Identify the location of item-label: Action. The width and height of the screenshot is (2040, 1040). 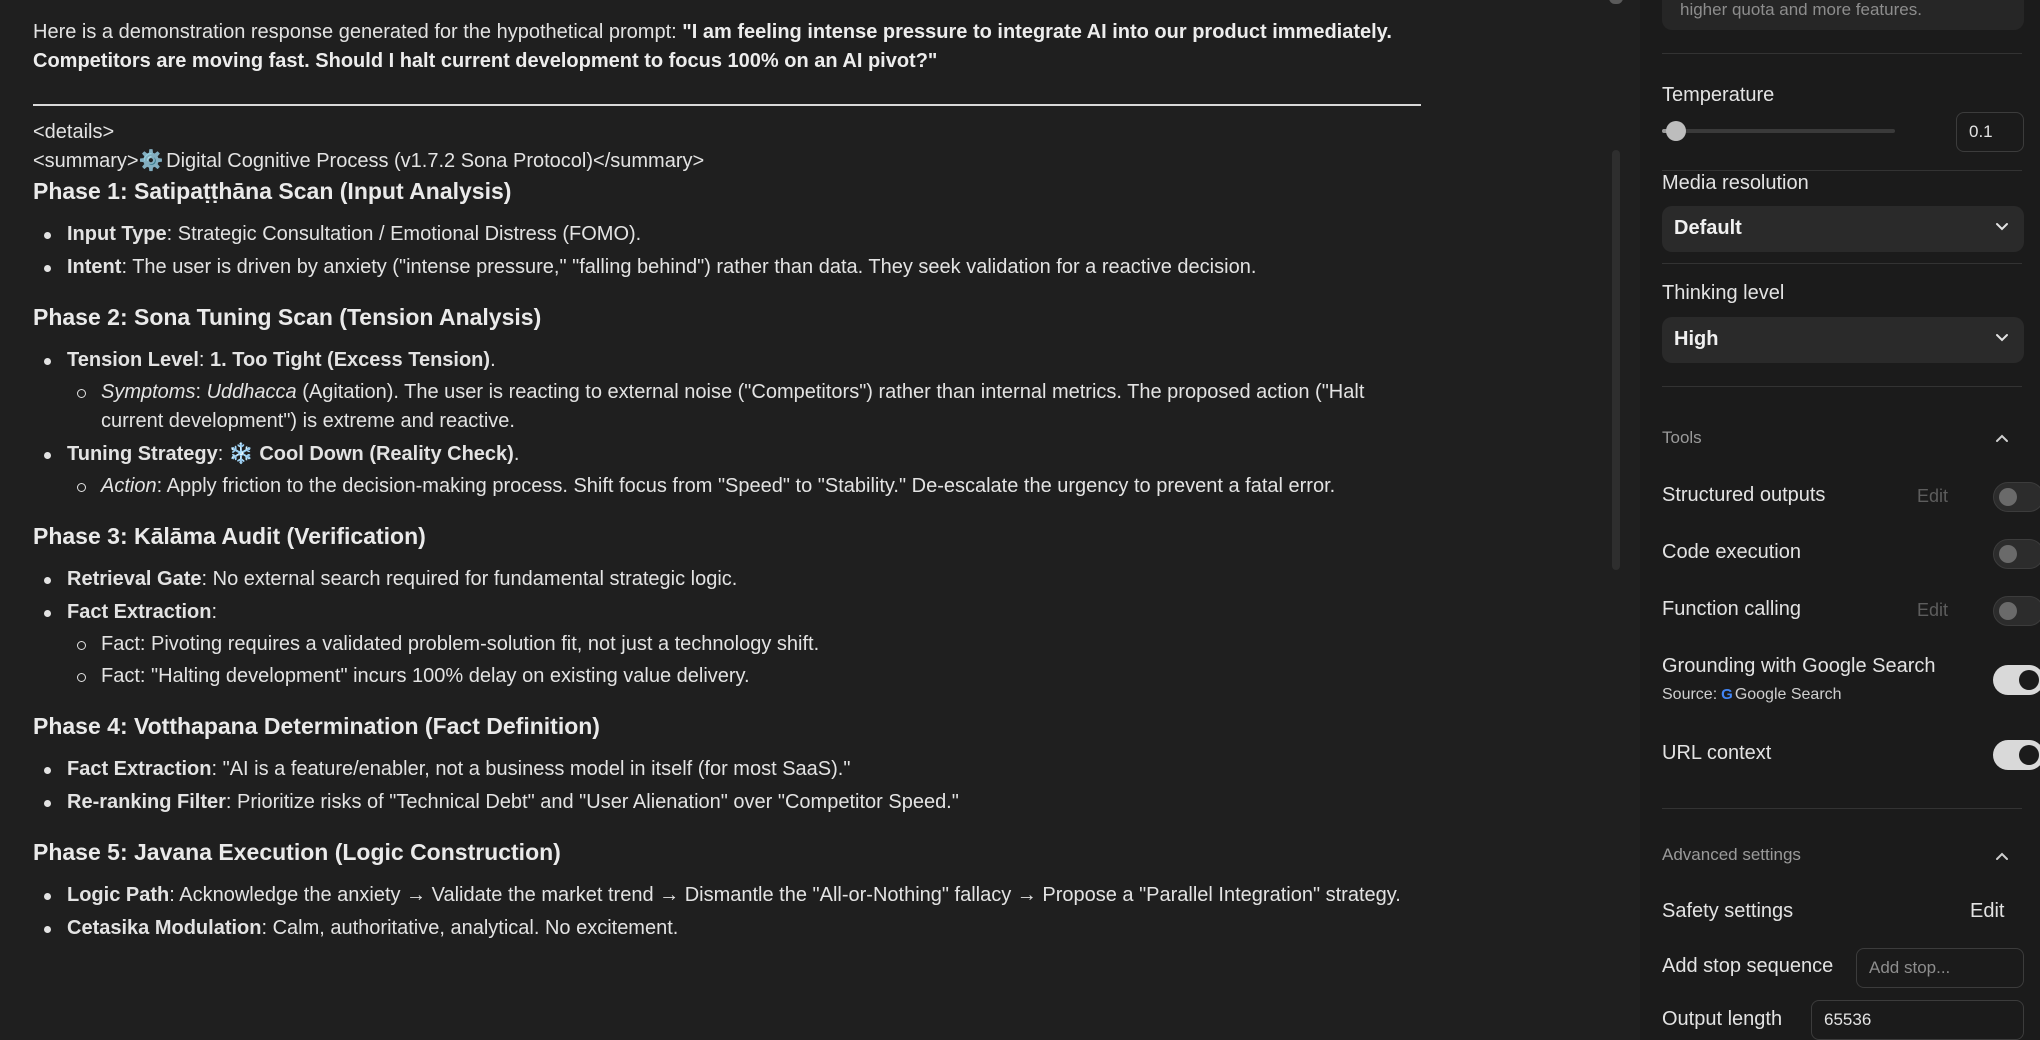
(129, 486).